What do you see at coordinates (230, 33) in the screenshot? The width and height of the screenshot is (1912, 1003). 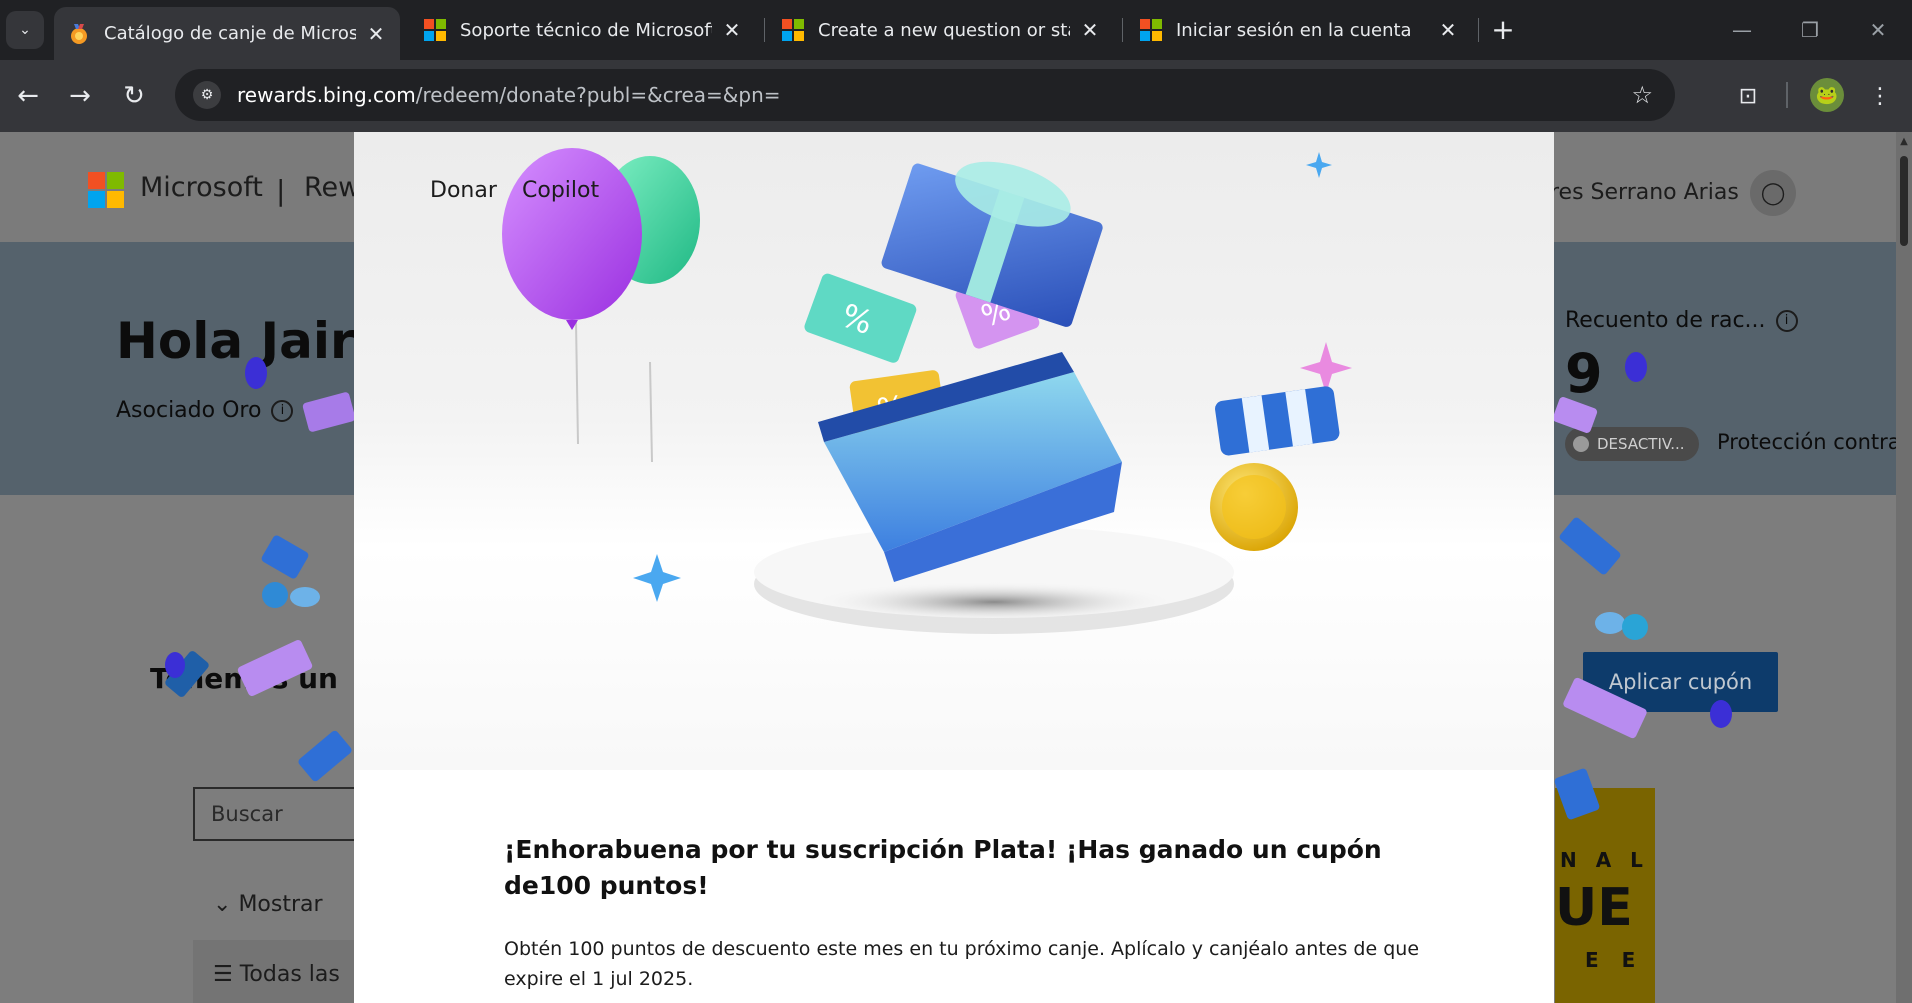 I see `tab-title: Catálogo de canje de Microsoft` at bounding box center [230, 33].